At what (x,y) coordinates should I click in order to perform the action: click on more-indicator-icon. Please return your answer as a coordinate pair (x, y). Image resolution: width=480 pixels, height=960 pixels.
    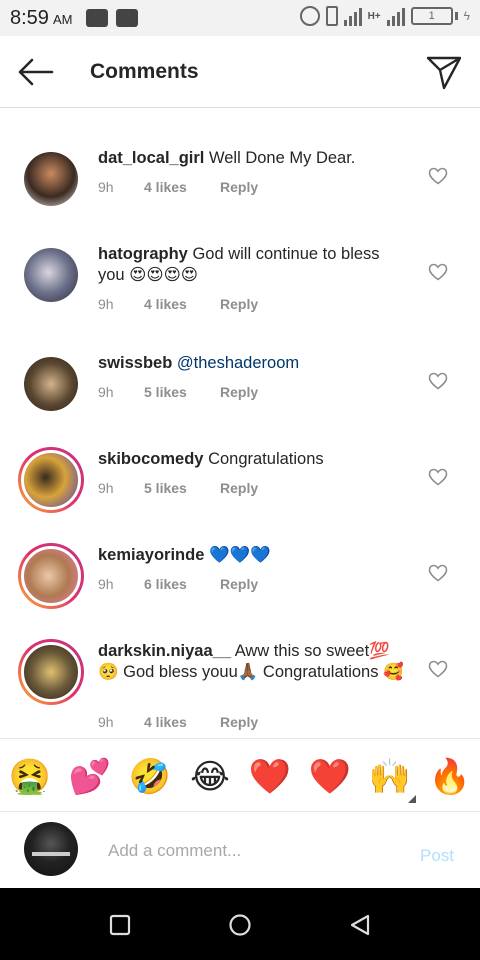
    Looking at the image, I should click on (412, 799).